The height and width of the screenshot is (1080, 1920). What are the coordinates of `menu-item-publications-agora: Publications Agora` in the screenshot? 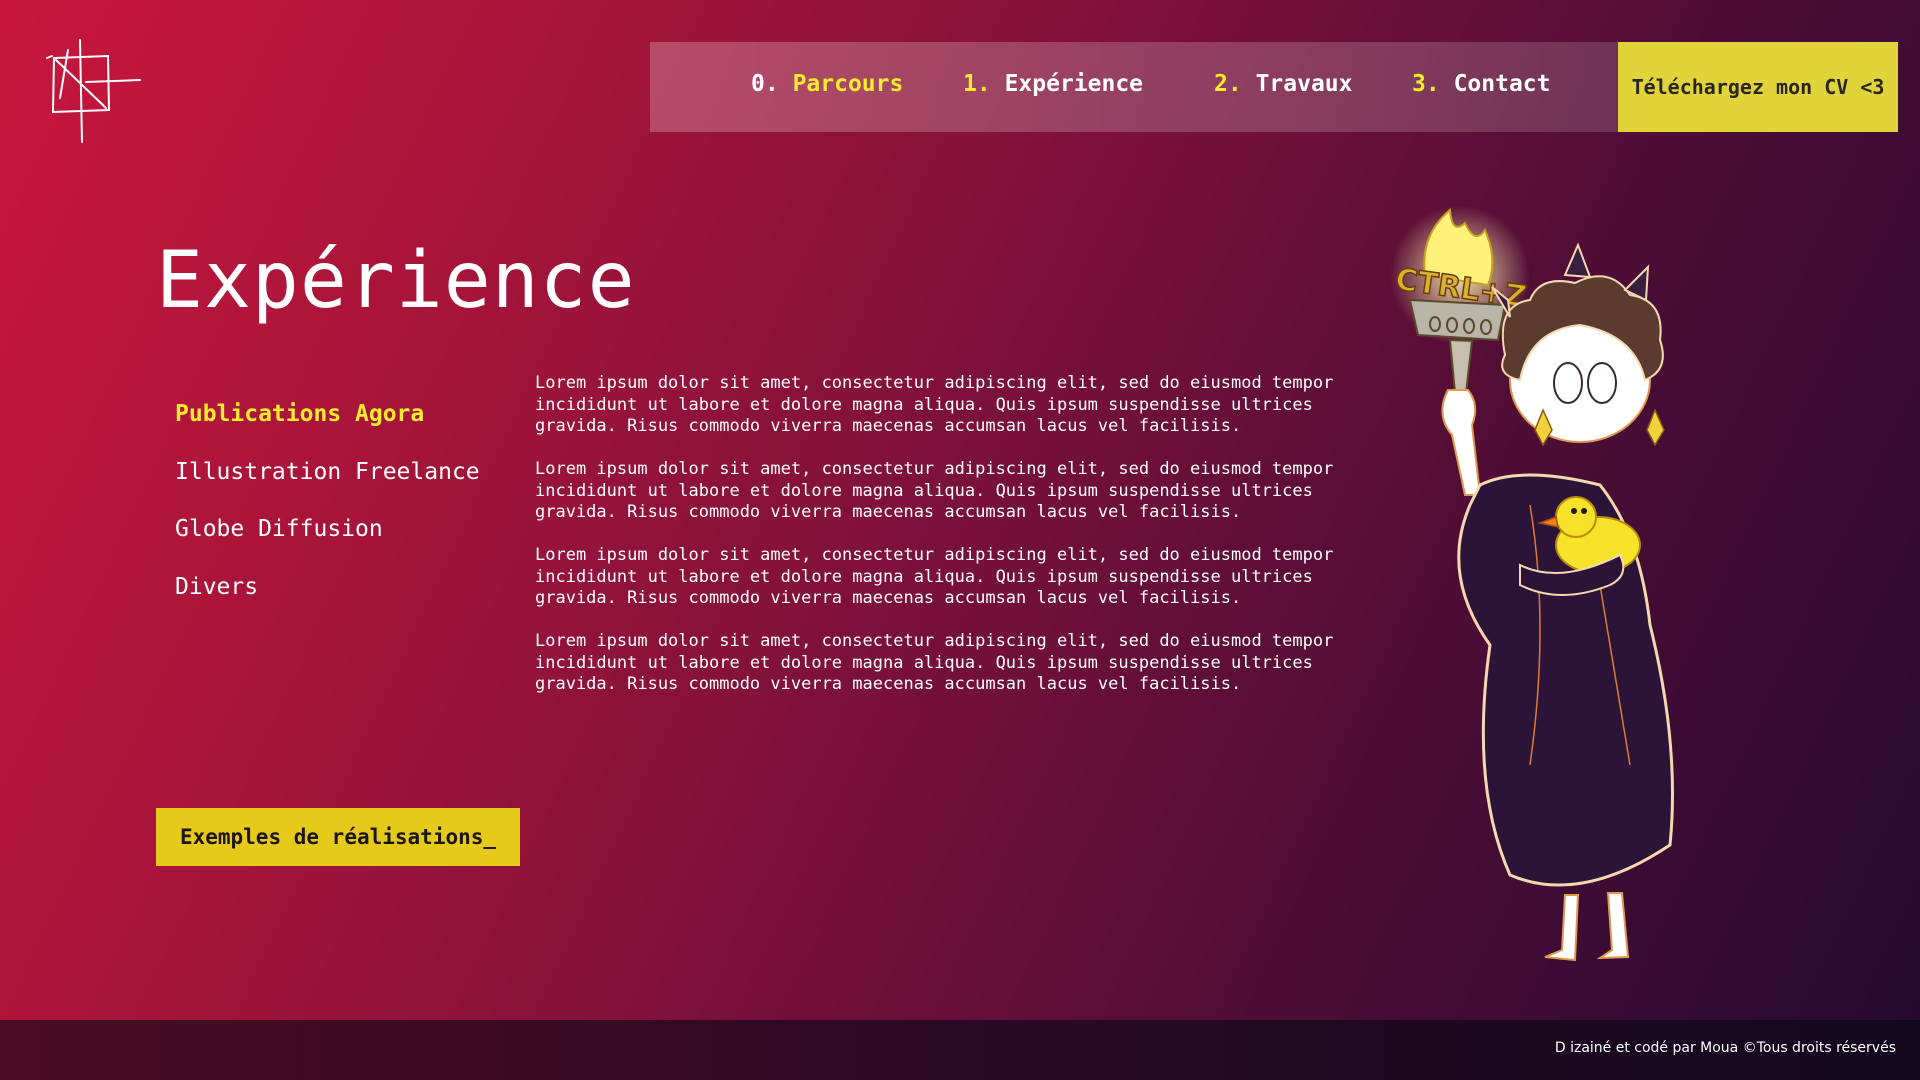 It's located at (340, 425).